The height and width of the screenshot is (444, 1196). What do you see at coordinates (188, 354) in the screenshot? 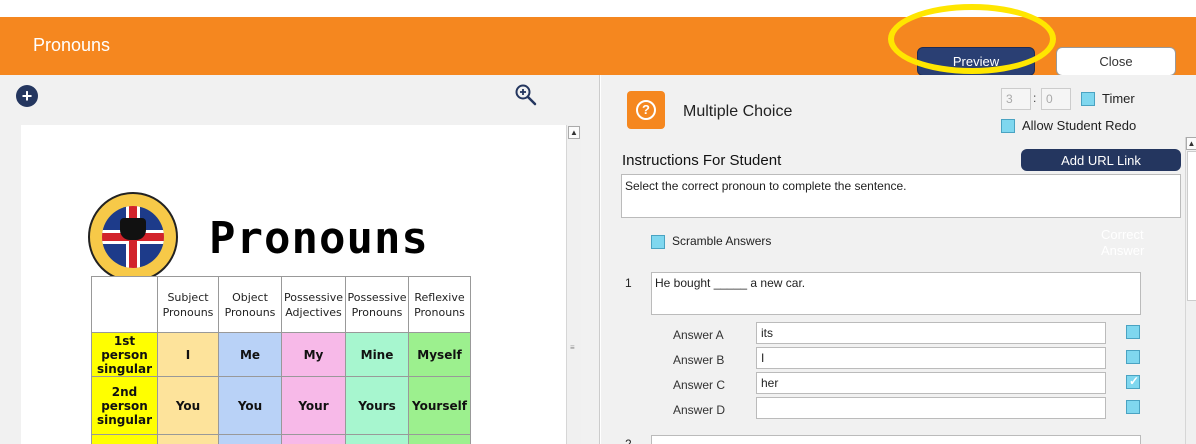
I see `table-cell: I` at bounding box center [188, 354].